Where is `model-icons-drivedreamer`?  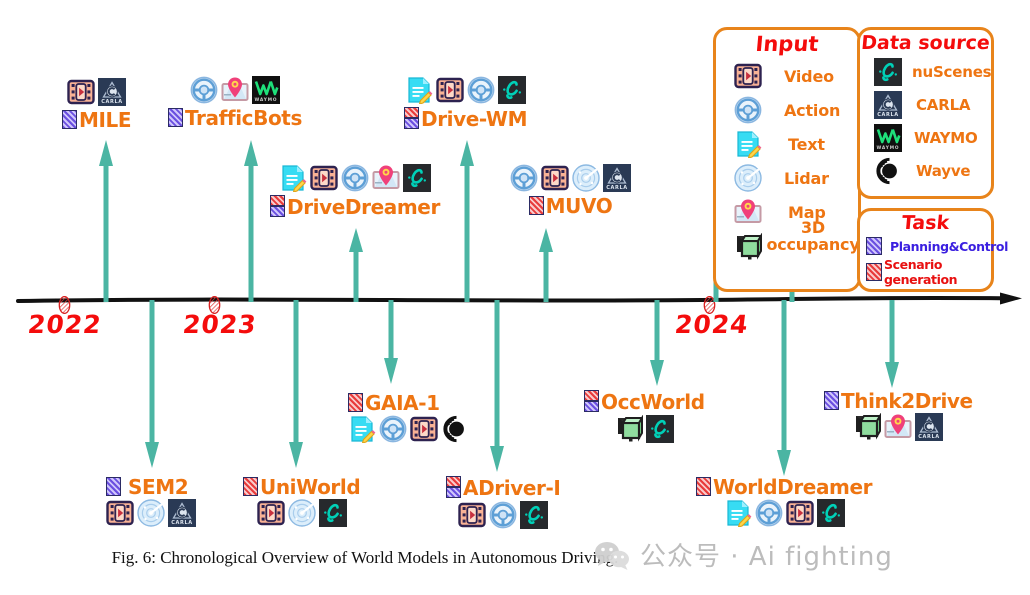
model-icons-drivedreamer is located at coordinates (355, 178).